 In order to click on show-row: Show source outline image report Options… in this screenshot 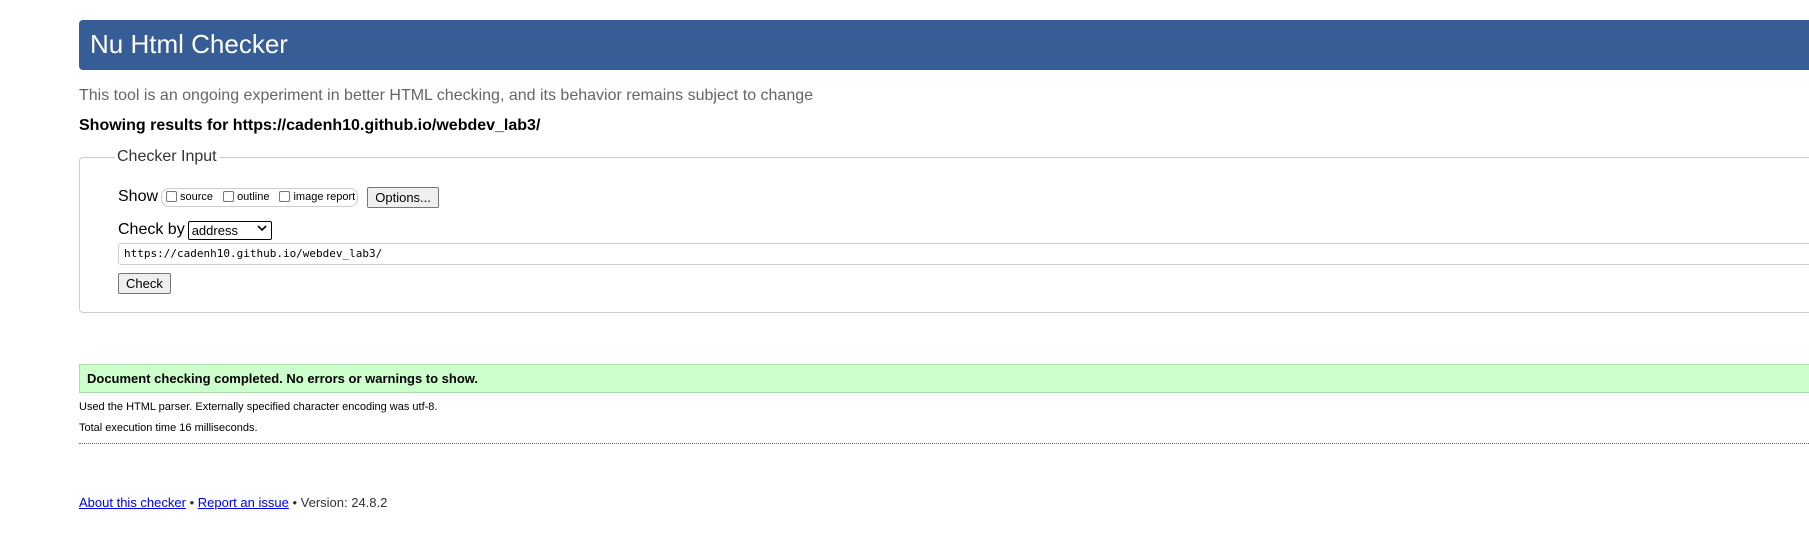, I will do `click(278, 197)`.